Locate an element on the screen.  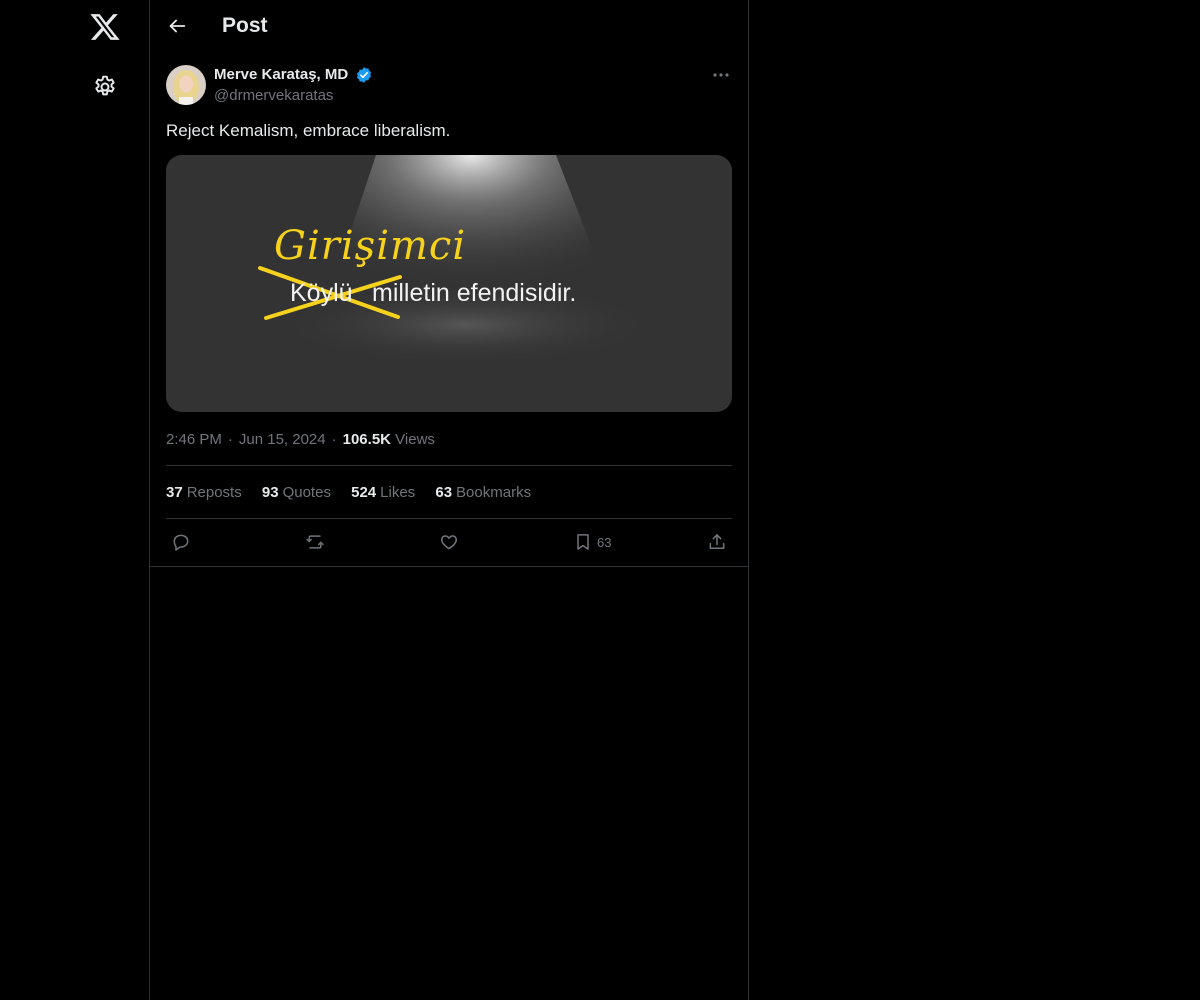
repost-icon is located at coordinates (315, 542).